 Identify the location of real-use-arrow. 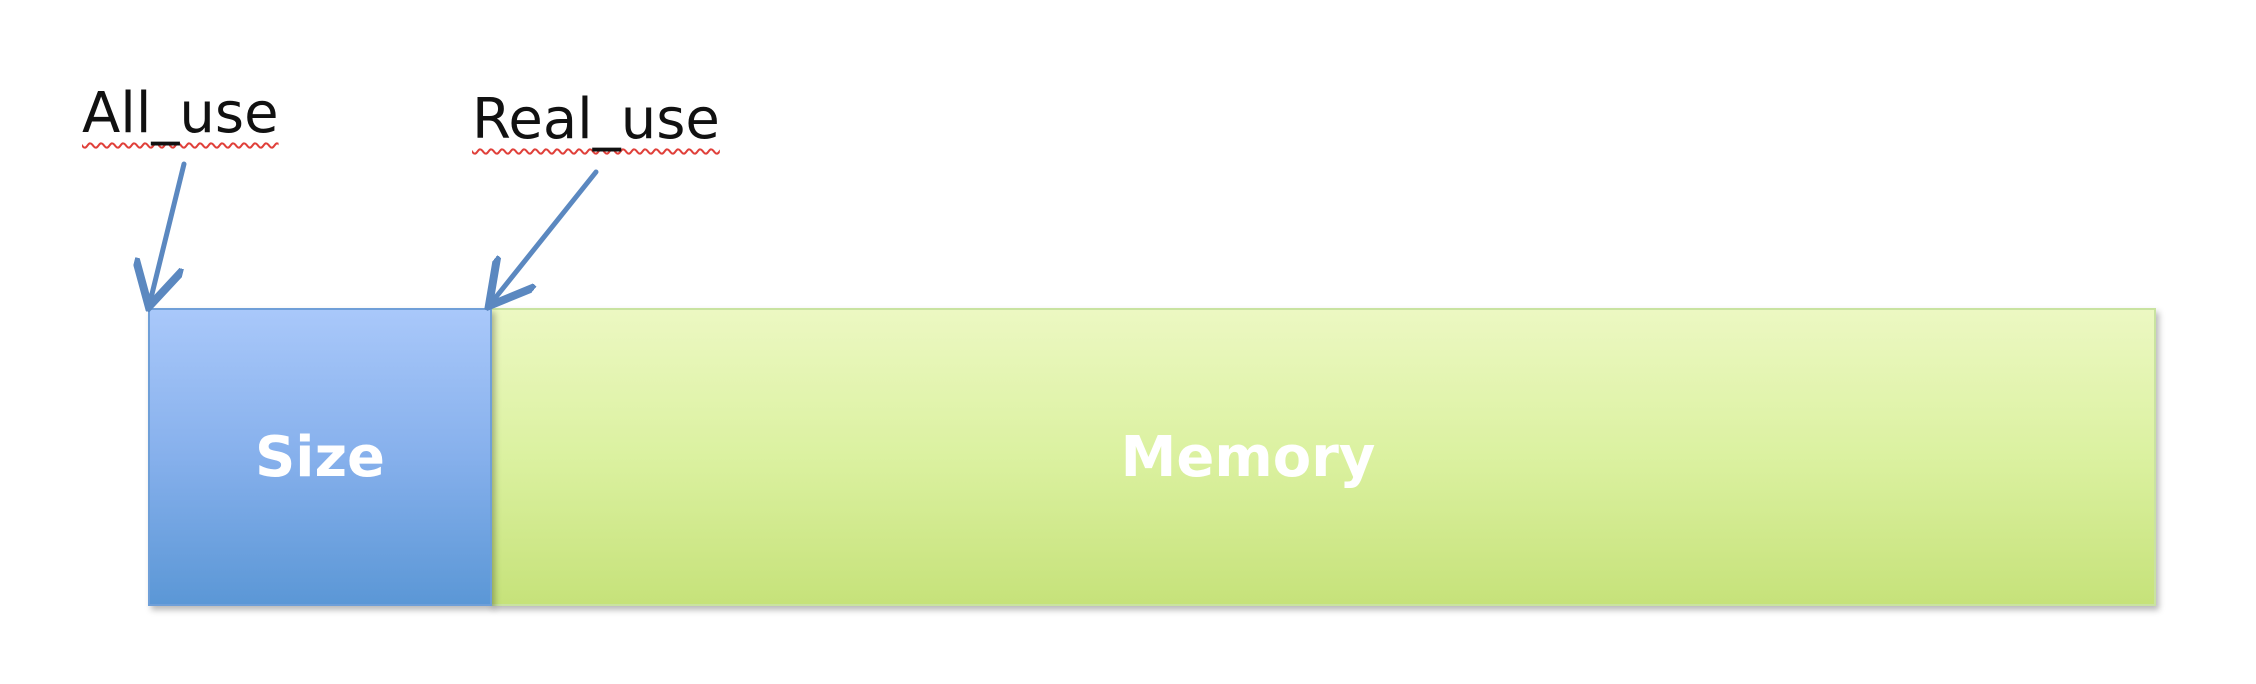
(545, 235).